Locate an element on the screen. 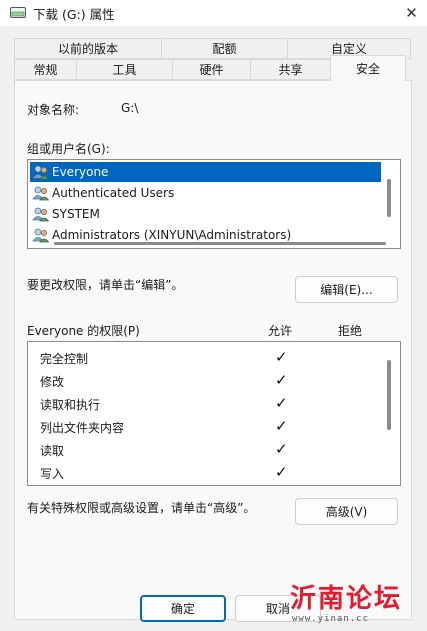 The image size is (427, 631). tab-previous-versions: 以前的版本 is located at coordinates (88, 48).